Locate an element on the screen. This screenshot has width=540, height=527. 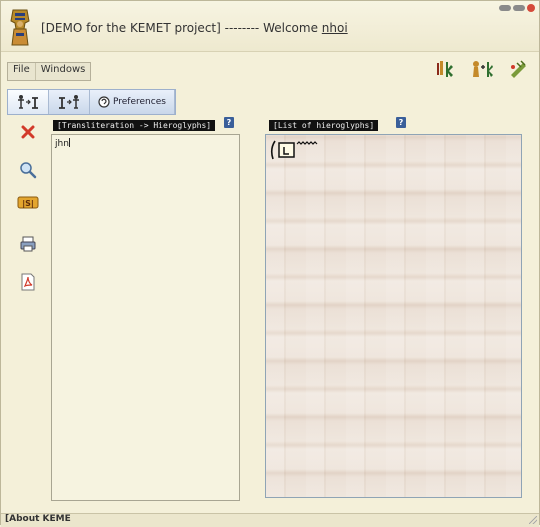
print-button is located at coordinates (28, 244).